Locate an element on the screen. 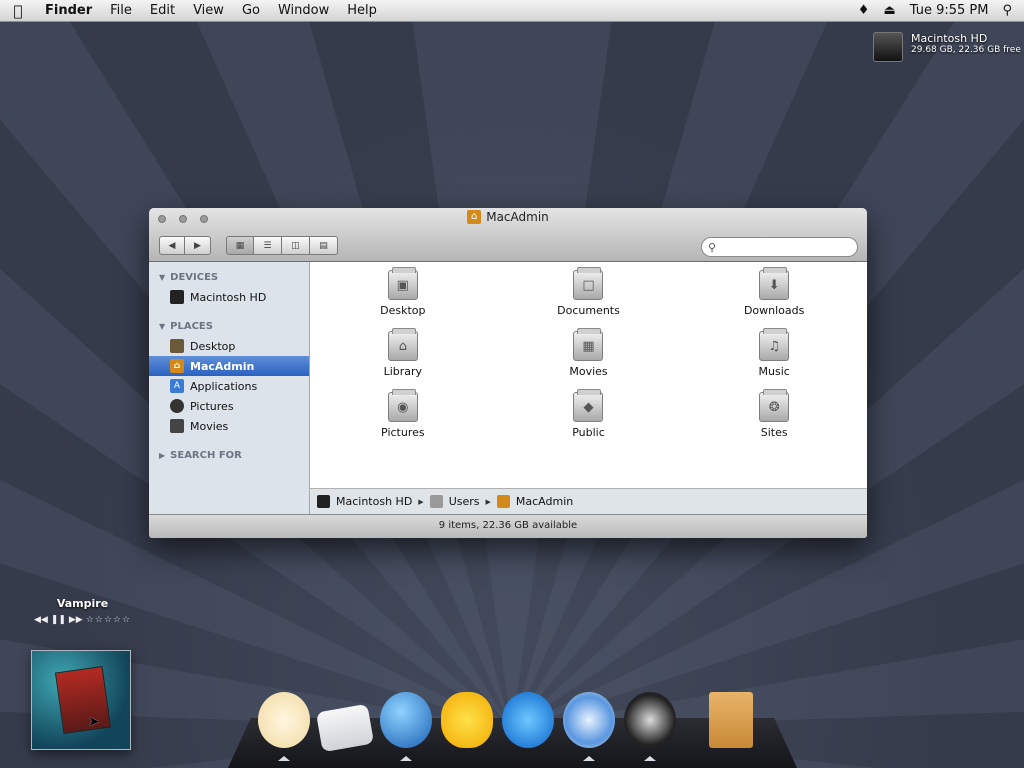 The height and width of the screenshot is (768, 1024). file-item: □ Documents is located at coordinates (589, 292).